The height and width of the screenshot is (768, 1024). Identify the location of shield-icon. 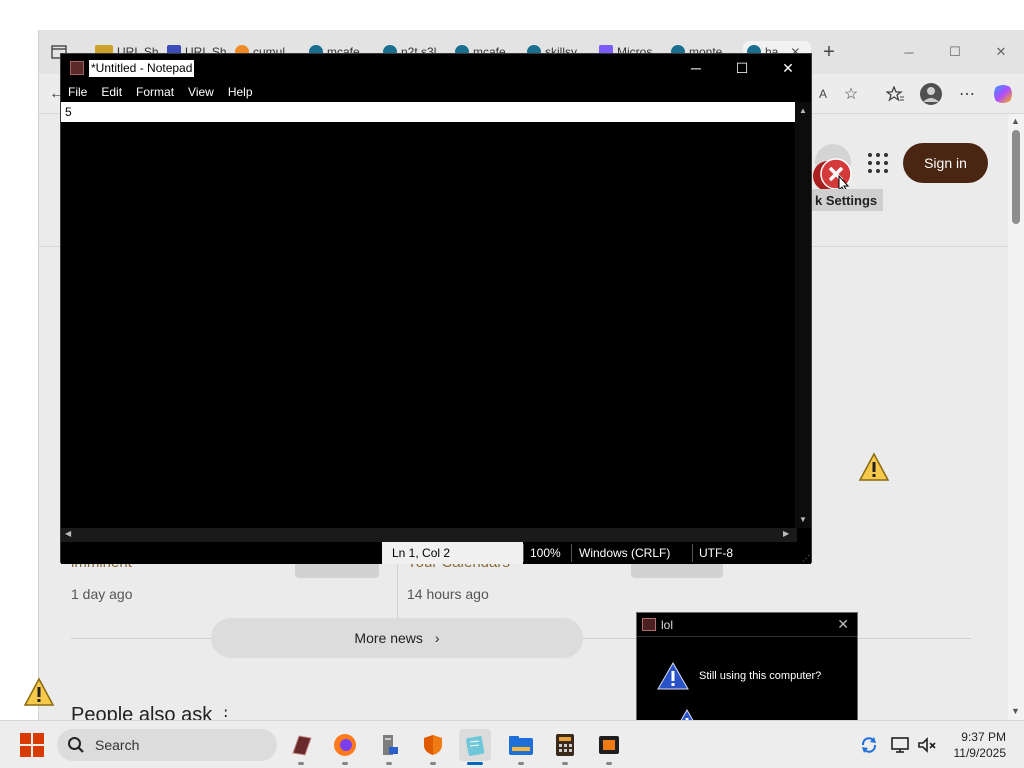
(433, 745).